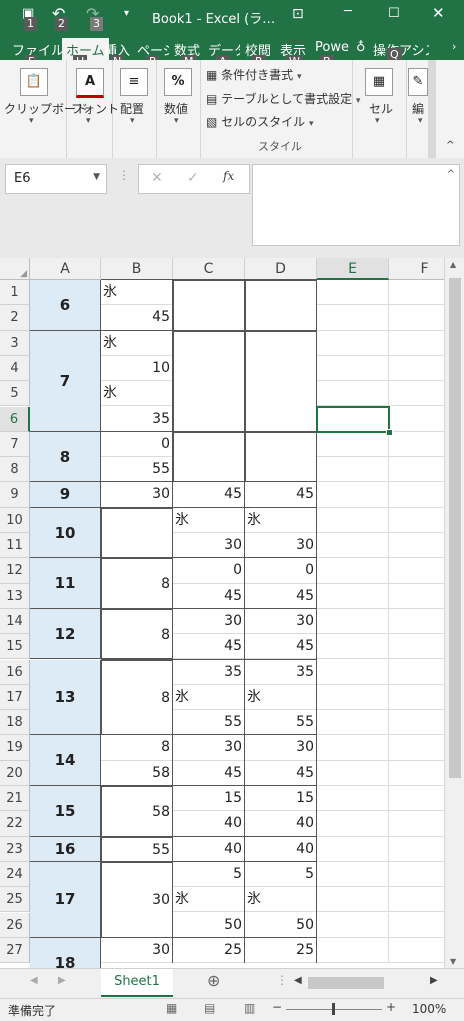 This screenshot has height=1021, width=464. I want to click on cell-c10: 氷, so click(209, 520).